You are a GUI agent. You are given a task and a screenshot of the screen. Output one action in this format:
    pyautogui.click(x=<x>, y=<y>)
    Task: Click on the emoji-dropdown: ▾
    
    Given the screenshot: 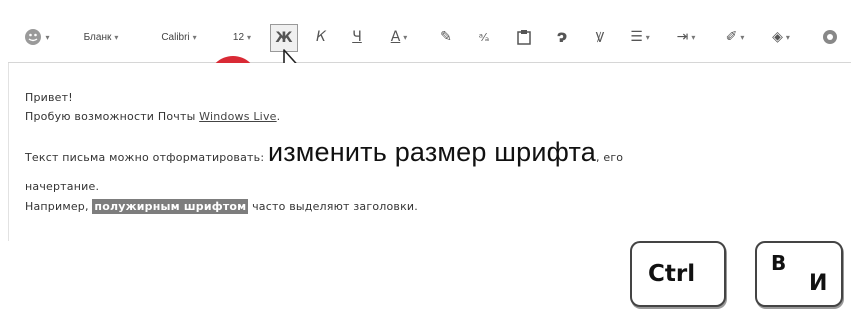 What is the action you would take?
    pyautogui.click(x=37, y=37)
    